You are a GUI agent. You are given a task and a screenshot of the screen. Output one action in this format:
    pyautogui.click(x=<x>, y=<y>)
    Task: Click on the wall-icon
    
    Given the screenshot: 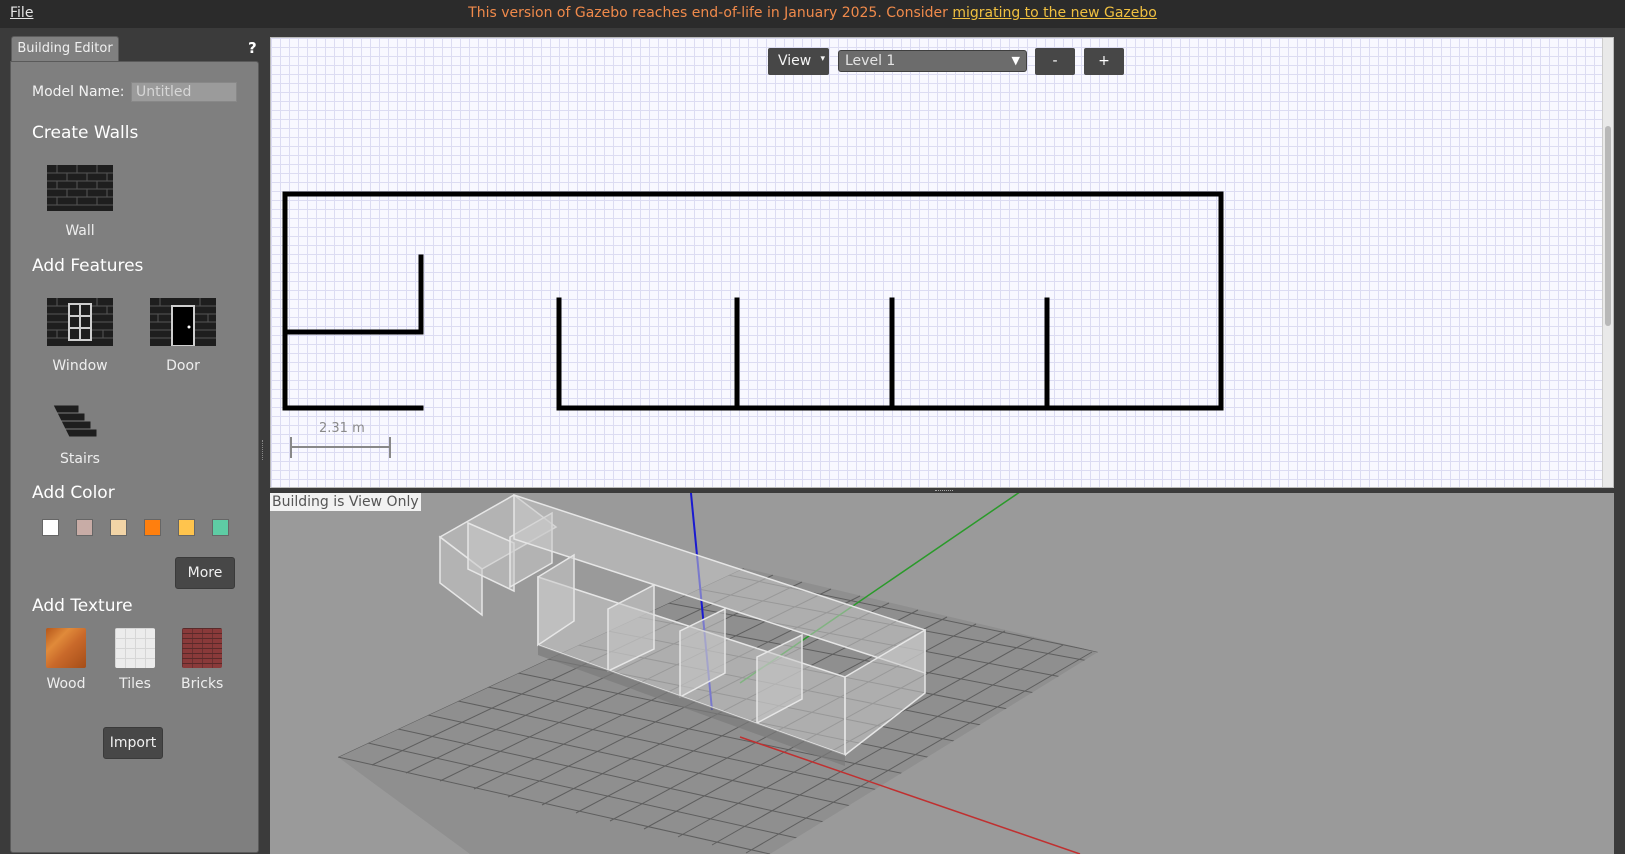 What is the action you would take?
    pyautogui.click(x=80, y=188)
    